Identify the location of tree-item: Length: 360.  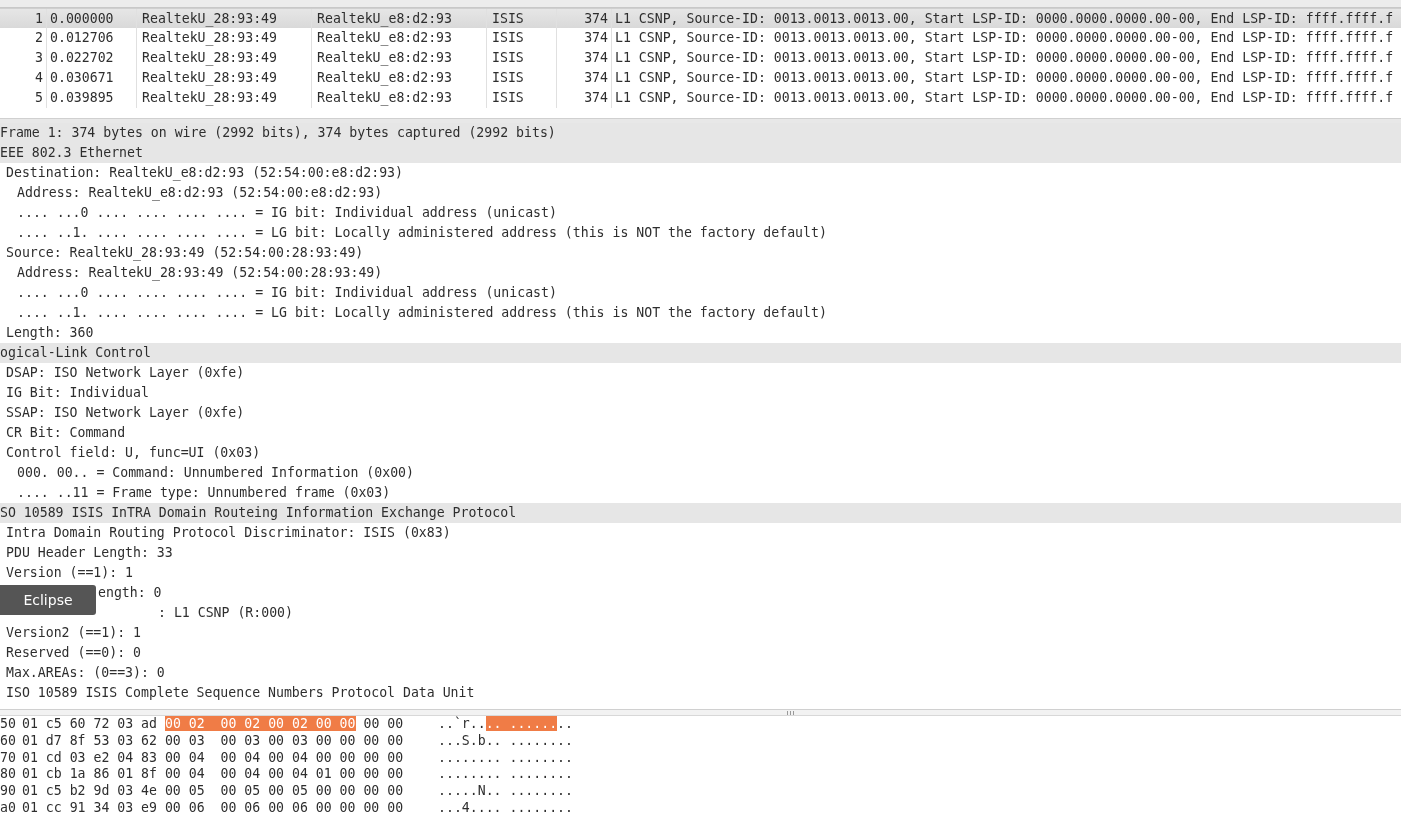
(50, 332).